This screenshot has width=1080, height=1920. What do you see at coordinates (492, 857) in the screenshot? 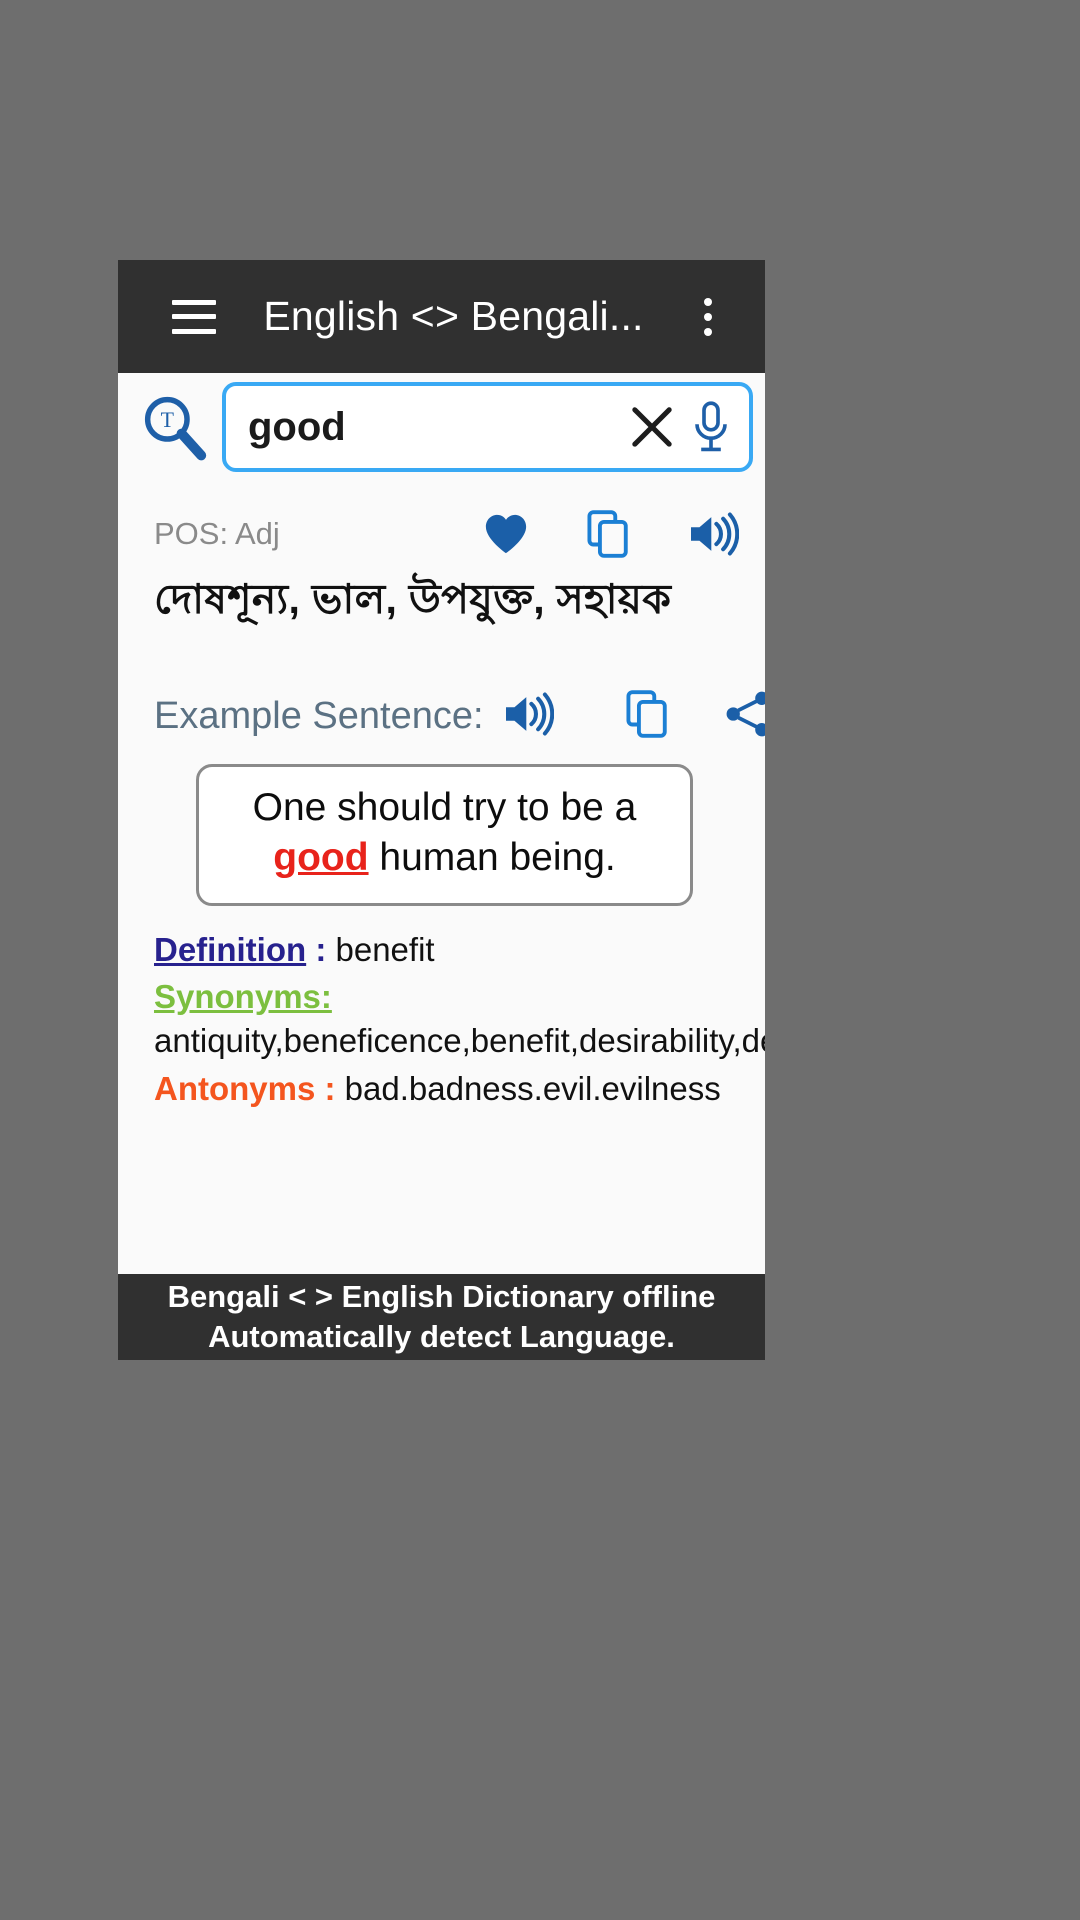
I see `example-text-after: human being.` at bounding box center [492, 857].